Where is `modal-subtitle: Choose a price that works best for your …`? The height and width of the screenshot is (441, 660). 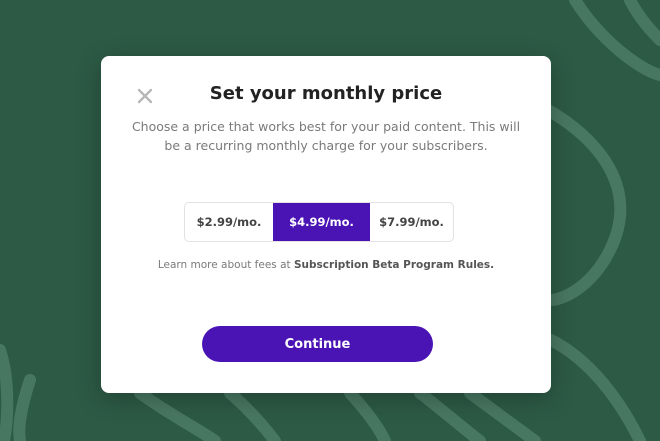 modal-subtitle: Choose a price that works best for your … is located at coordinates (326, 136).